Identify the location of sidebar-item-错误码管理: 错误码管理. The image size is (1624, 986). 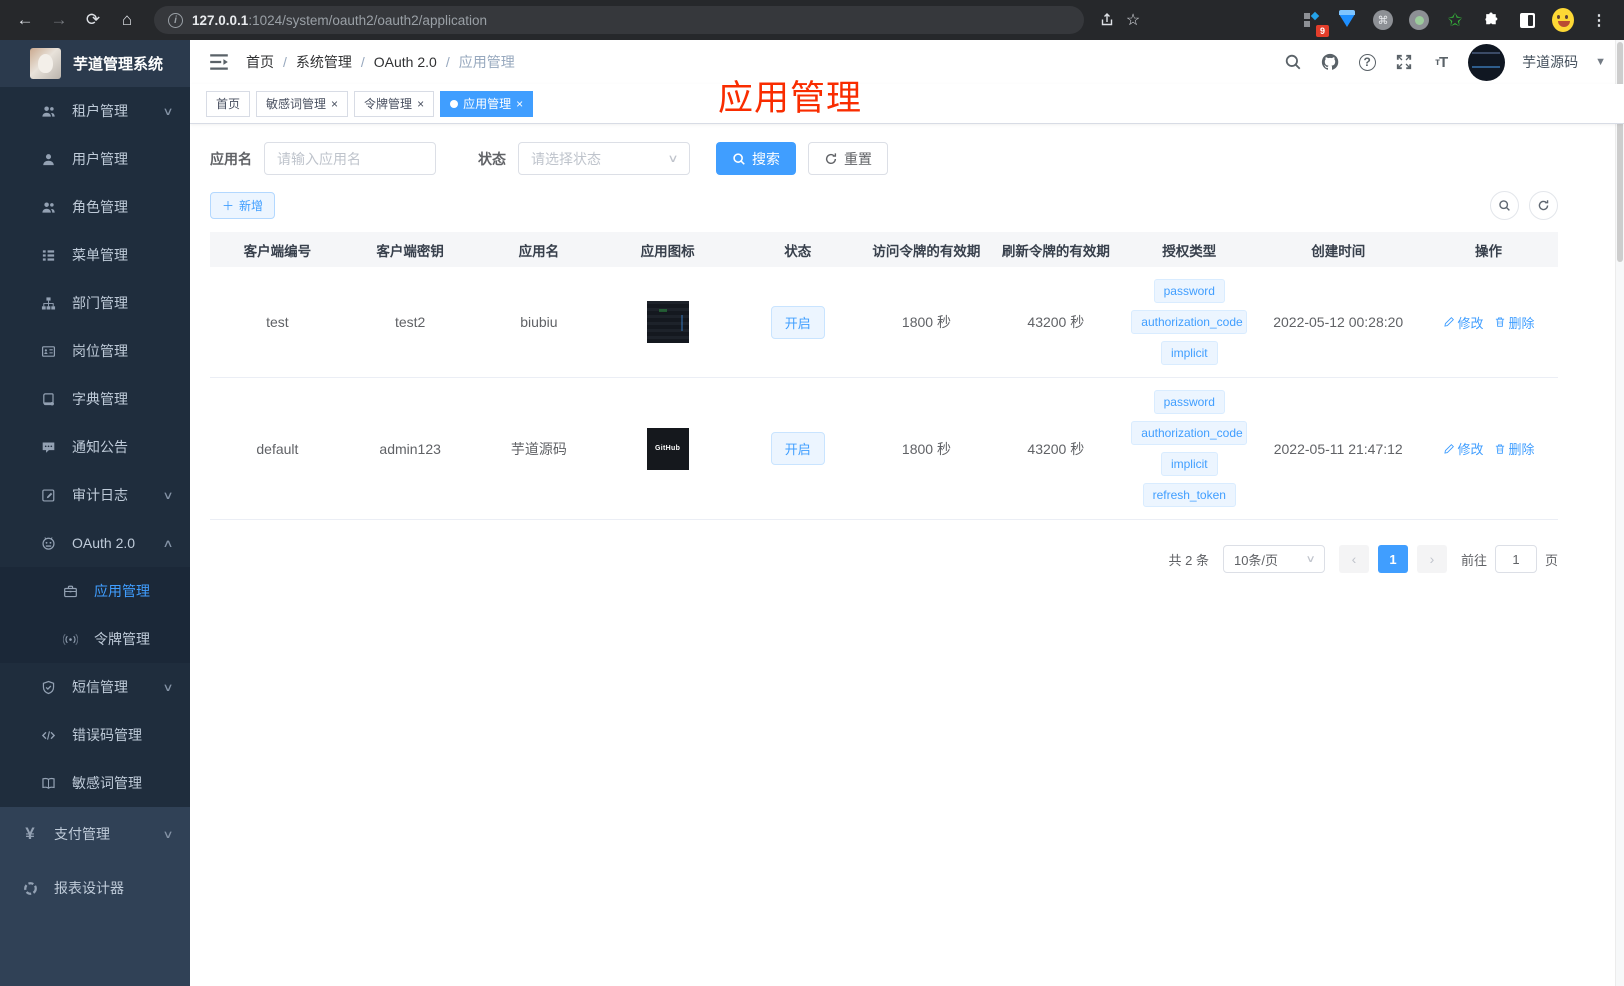
(95, 735).